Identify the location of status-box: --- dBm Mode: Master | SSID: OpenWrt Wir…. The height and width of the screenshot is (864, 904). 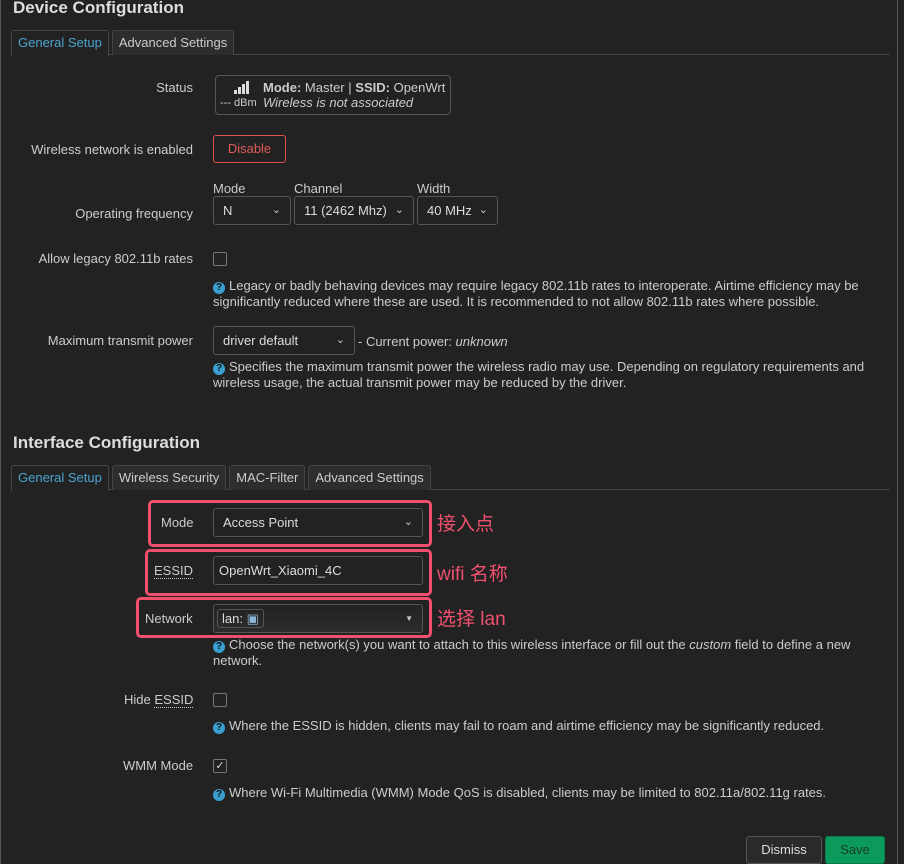
(333, 95).